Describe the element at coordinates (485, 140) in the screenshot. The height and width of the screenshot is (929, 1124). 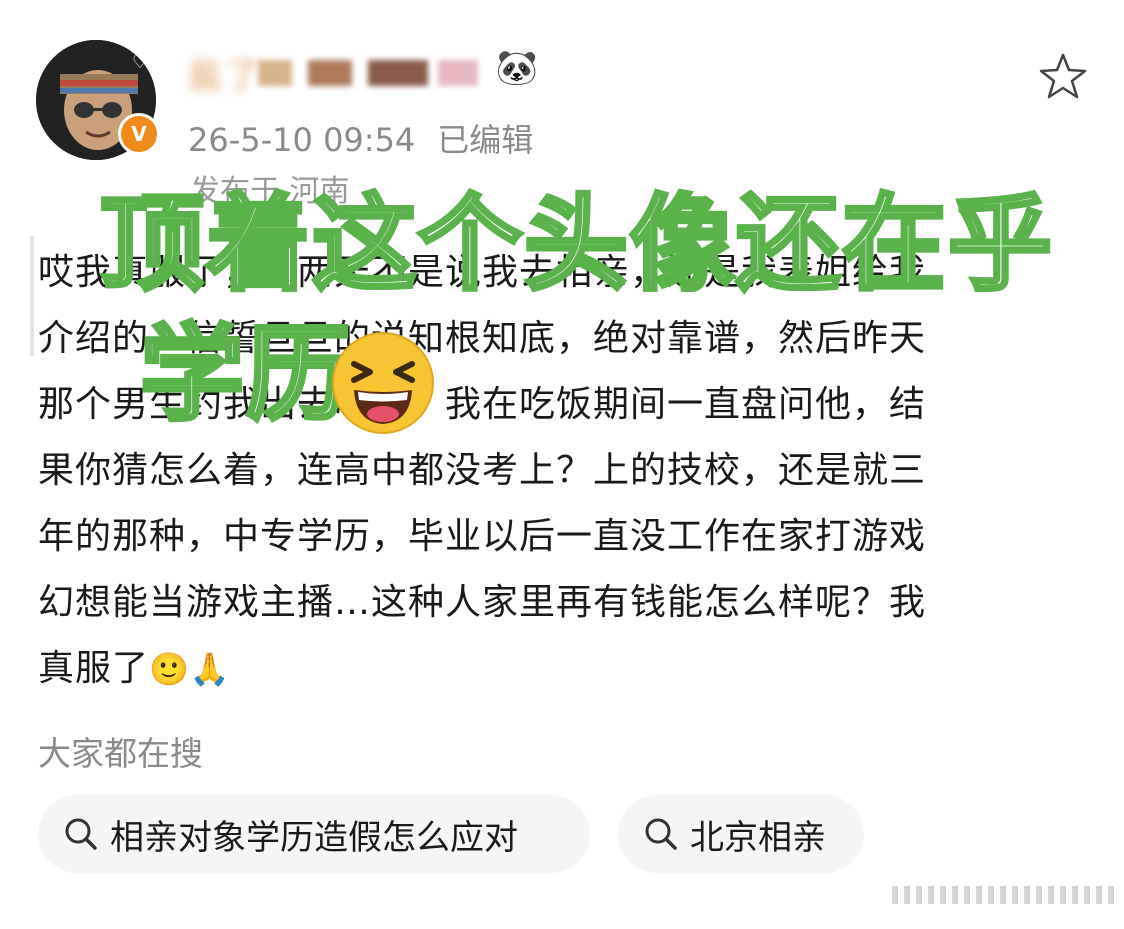
I see `edited-label: 已编辑` at that location.